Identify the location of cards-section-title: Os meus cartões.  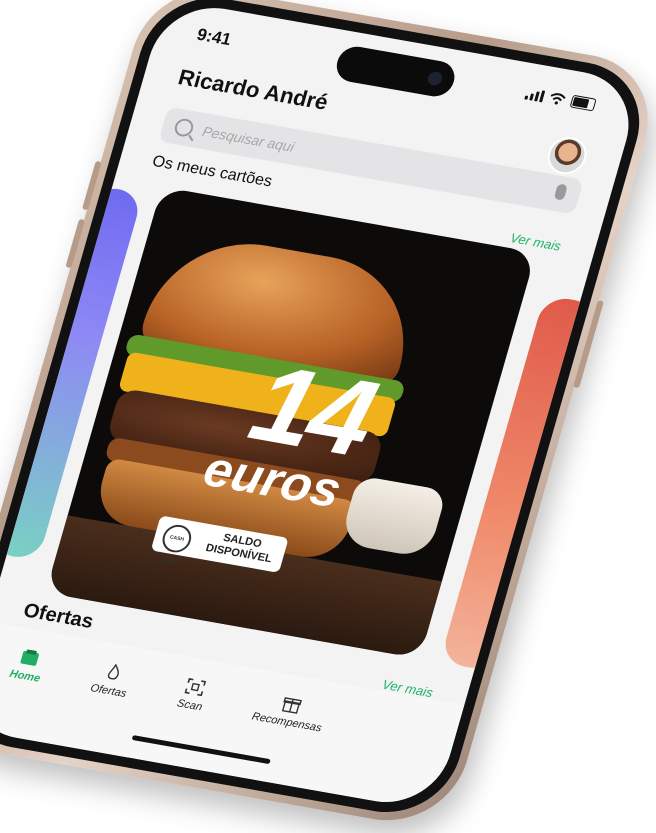
(212, 171).